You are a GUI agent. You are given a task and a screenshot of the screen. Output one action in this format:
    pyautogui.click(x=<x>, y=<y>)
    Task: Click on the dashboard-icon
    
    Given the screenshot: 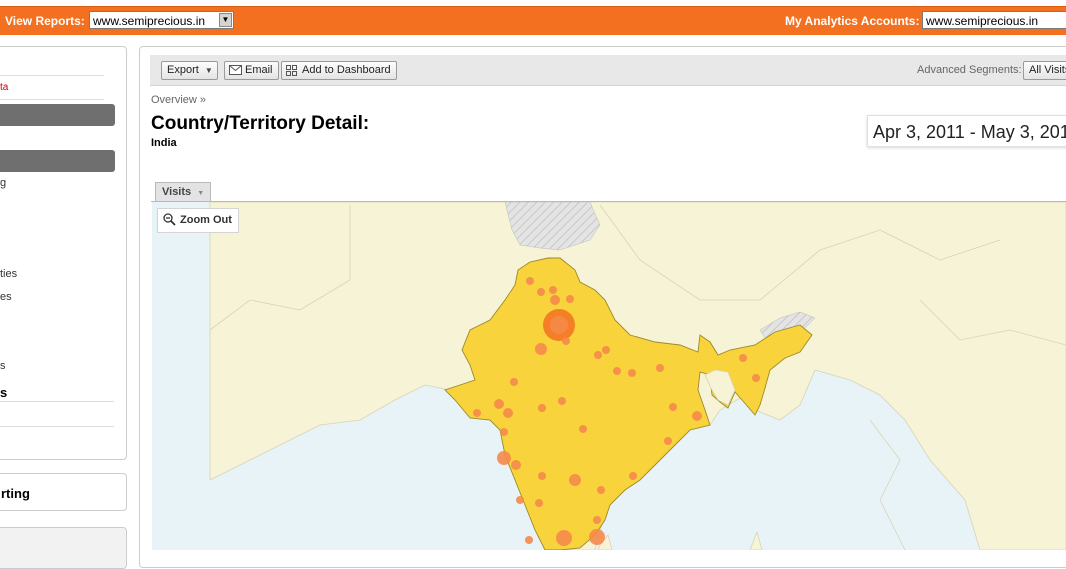 What is the action you would take?
    pyautogui.click(x=291, y=70)
    